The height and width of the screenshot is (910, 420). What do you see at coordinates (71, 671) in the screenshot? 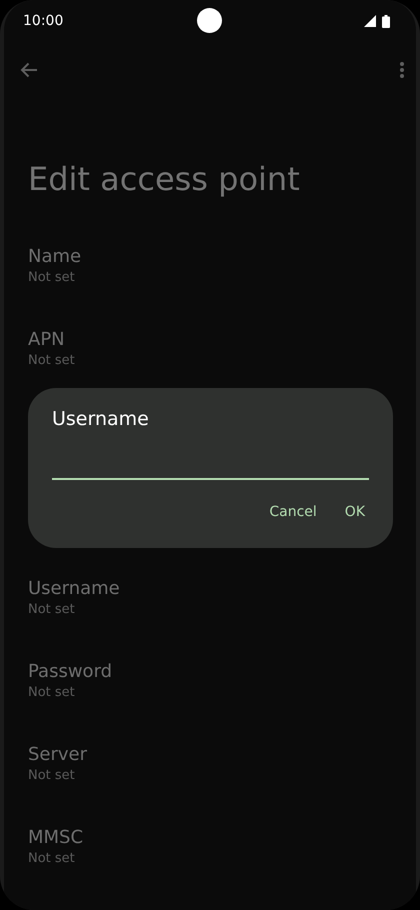
I see `setting-title: Password` at bounding box center [71, 671].